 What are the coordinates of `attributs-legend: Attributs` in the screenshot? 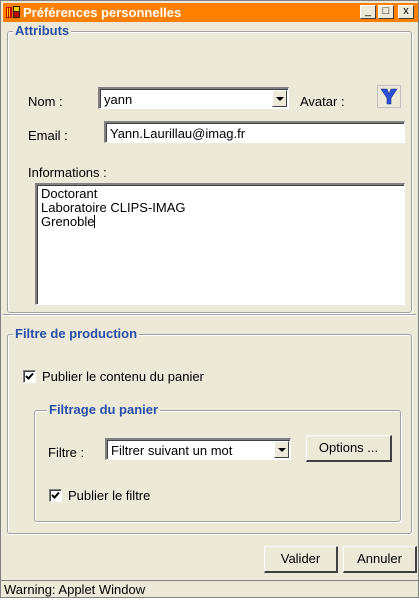 It's located at (42, 31).